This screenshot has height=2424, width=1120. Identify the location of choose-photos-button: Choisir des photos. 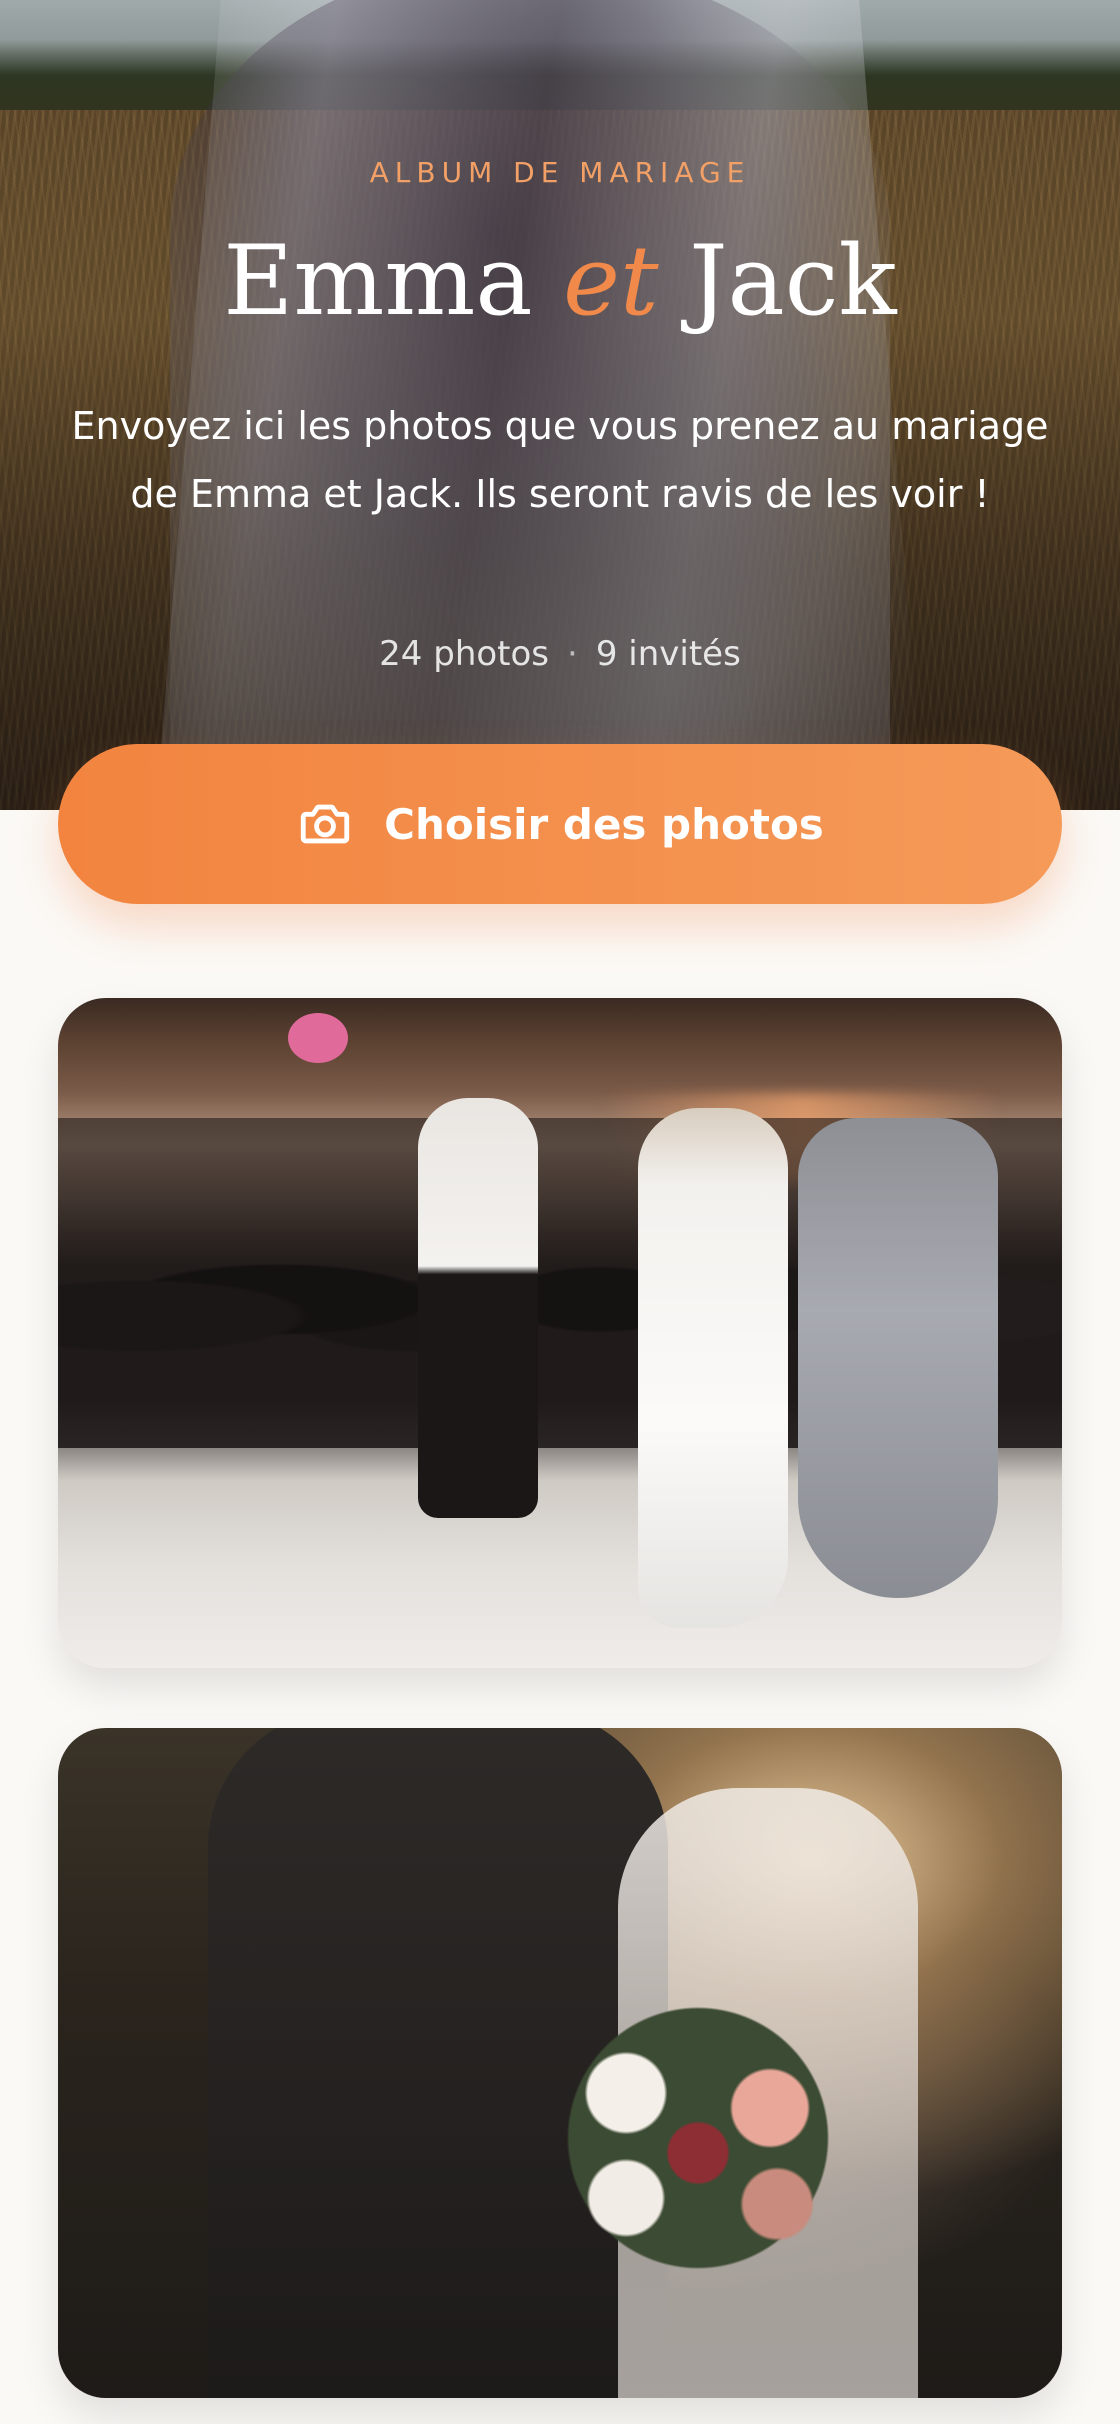
(560, 824).